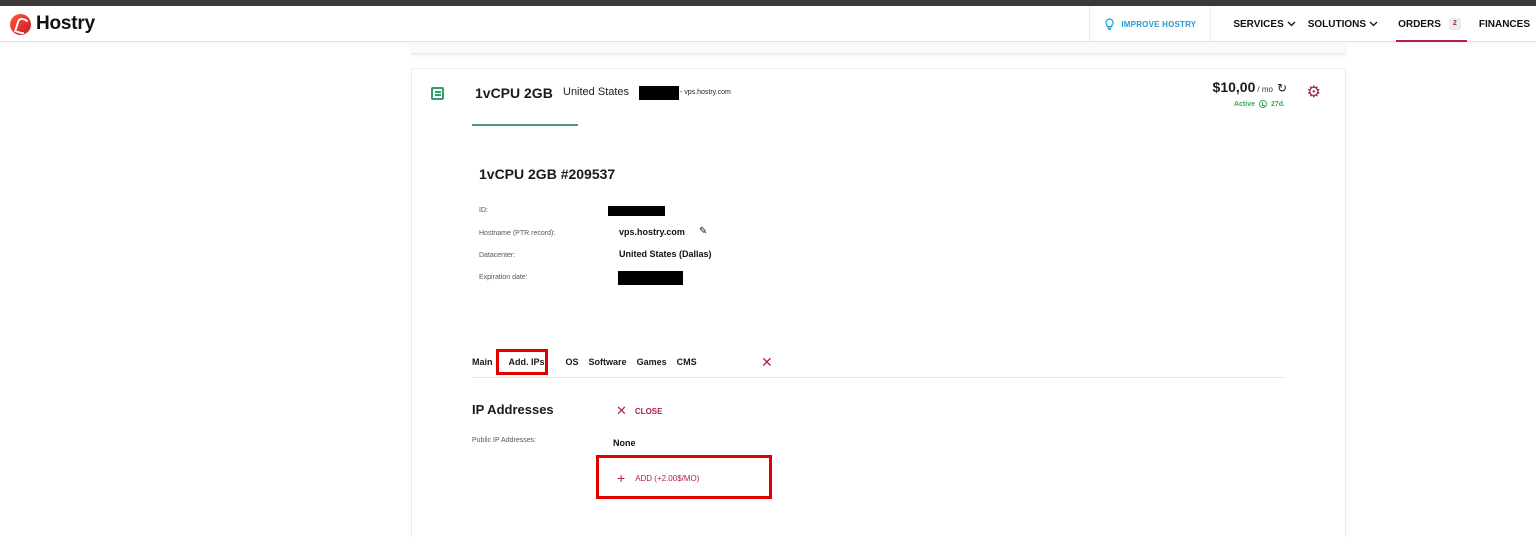 The width and height of the screenshot is (1536, 537). What do you see at coordinates (1419, 24) in the screenshot?
I see `nav-orders-label: ORDERS` at bounding box center [1419, 24].